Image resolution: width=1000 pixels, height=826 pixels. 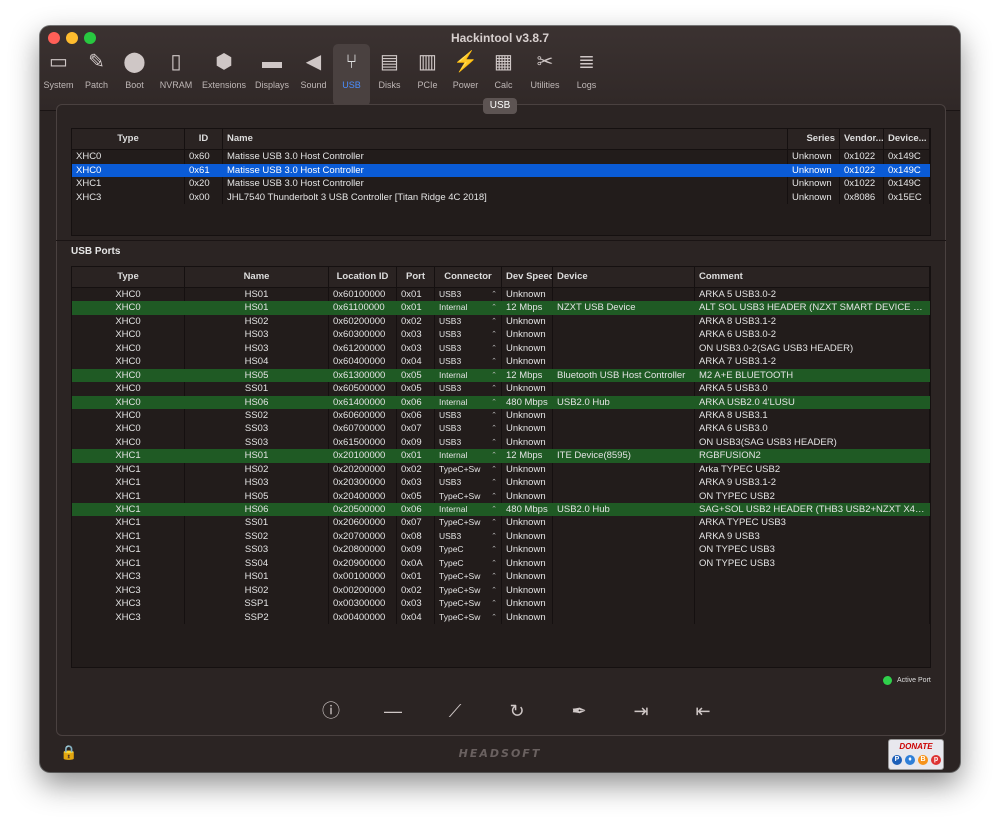 I want to click on donate-button: DONATE P ♦ B p, so click(x=916, y=754).